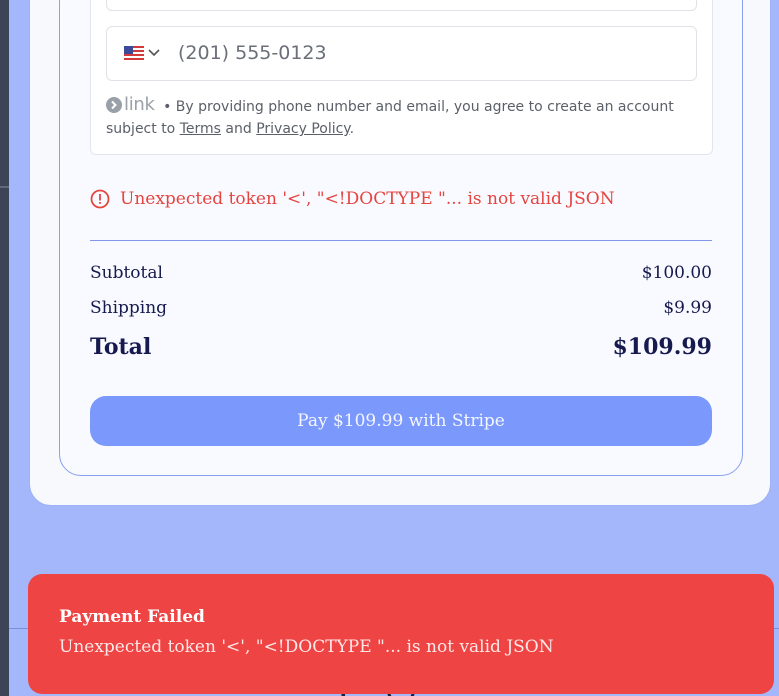  What do you see at coordinates (114, 105) in the screenshot?
I see `link-arrow-icon` at bounding box center [114, 105].